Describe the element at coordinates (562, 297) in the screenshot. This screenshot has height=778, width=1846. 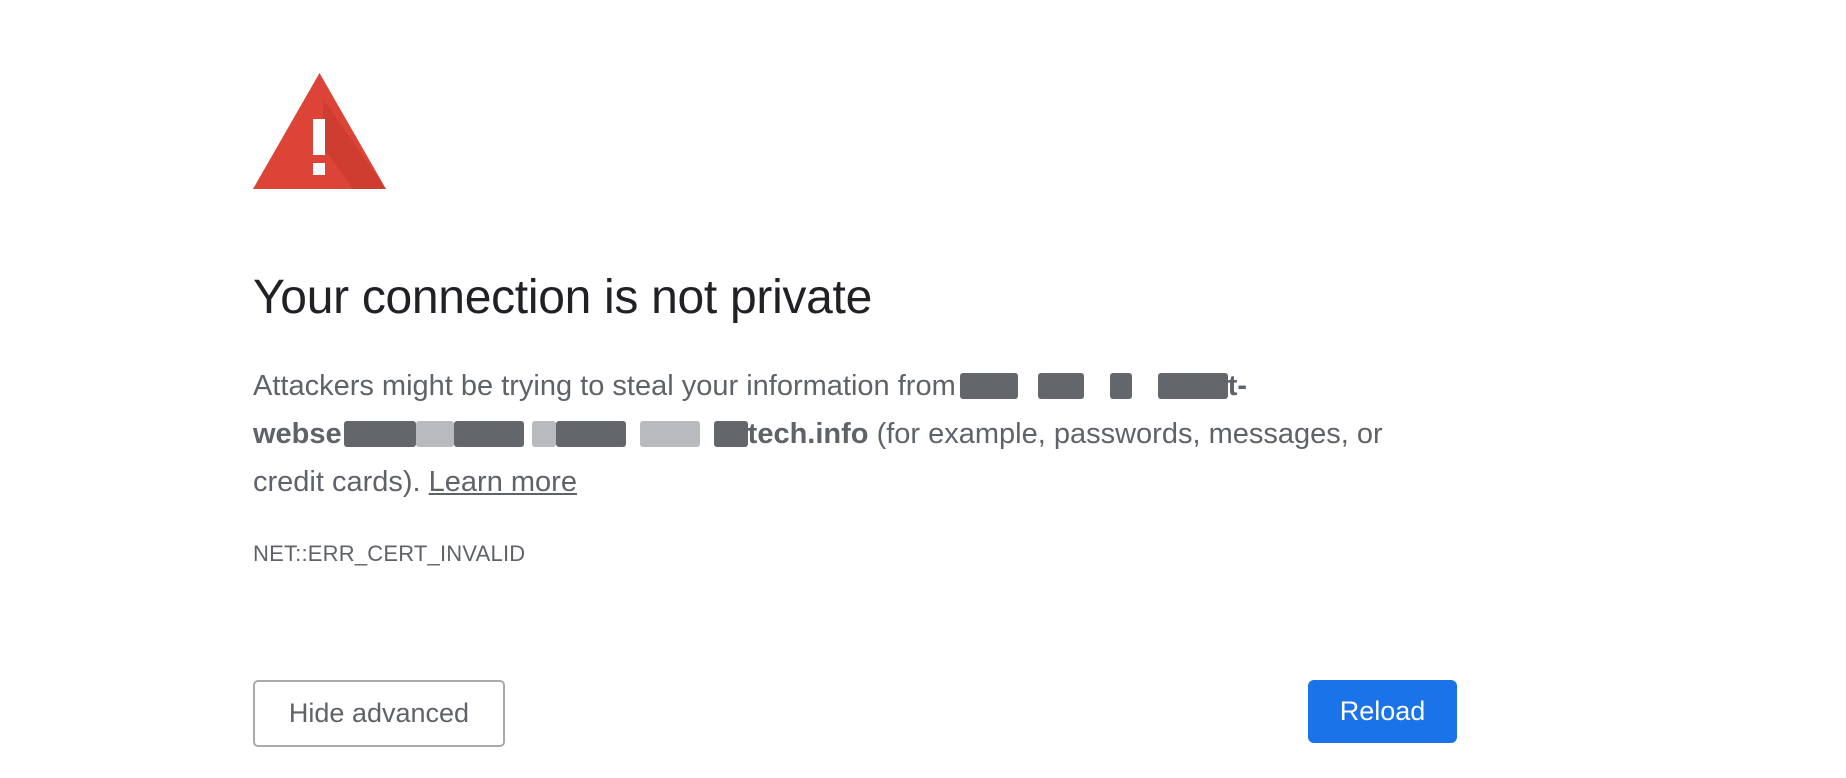
I see `page-title: Your connection is not private` at that location.